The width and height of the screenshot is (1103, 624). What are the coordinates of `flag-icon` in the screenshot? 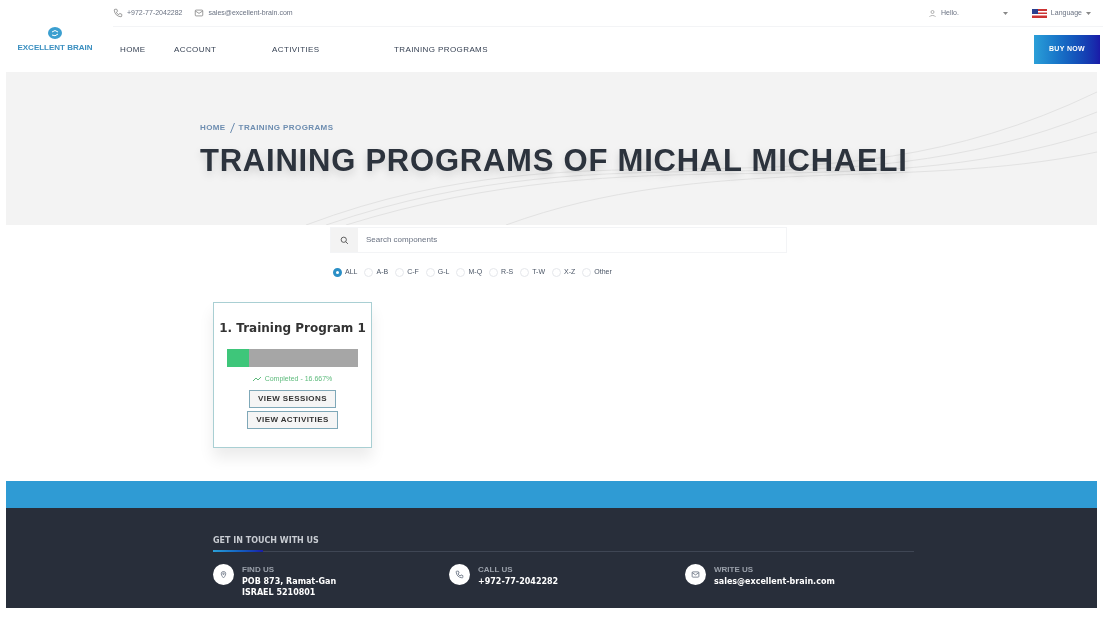 It's located at (1039, 13).